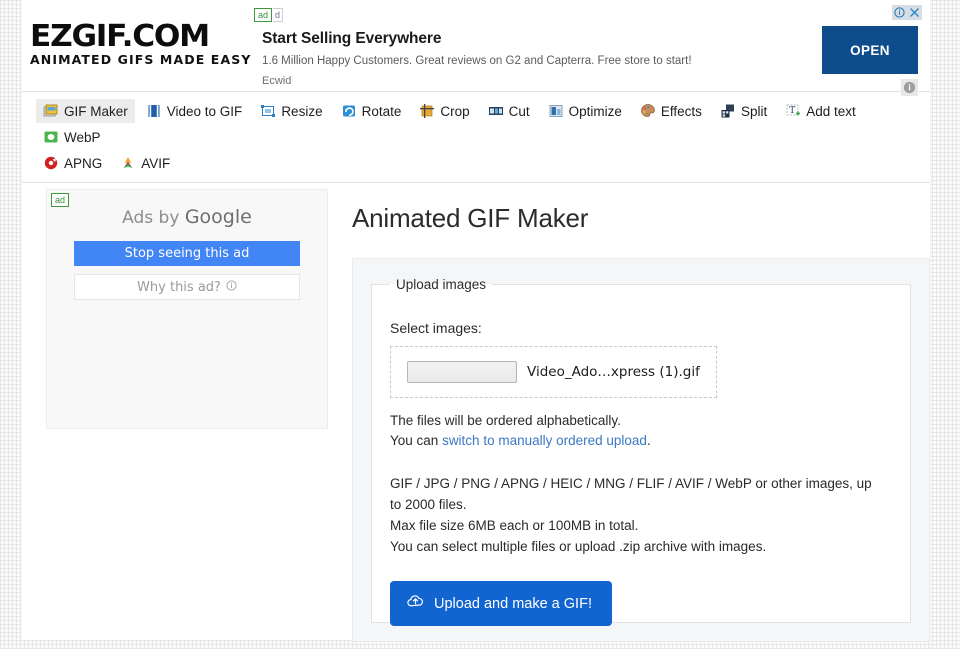  I want to click on file-drop-zone: Video_Ado…xpress (1).gif, so click(553, 372).